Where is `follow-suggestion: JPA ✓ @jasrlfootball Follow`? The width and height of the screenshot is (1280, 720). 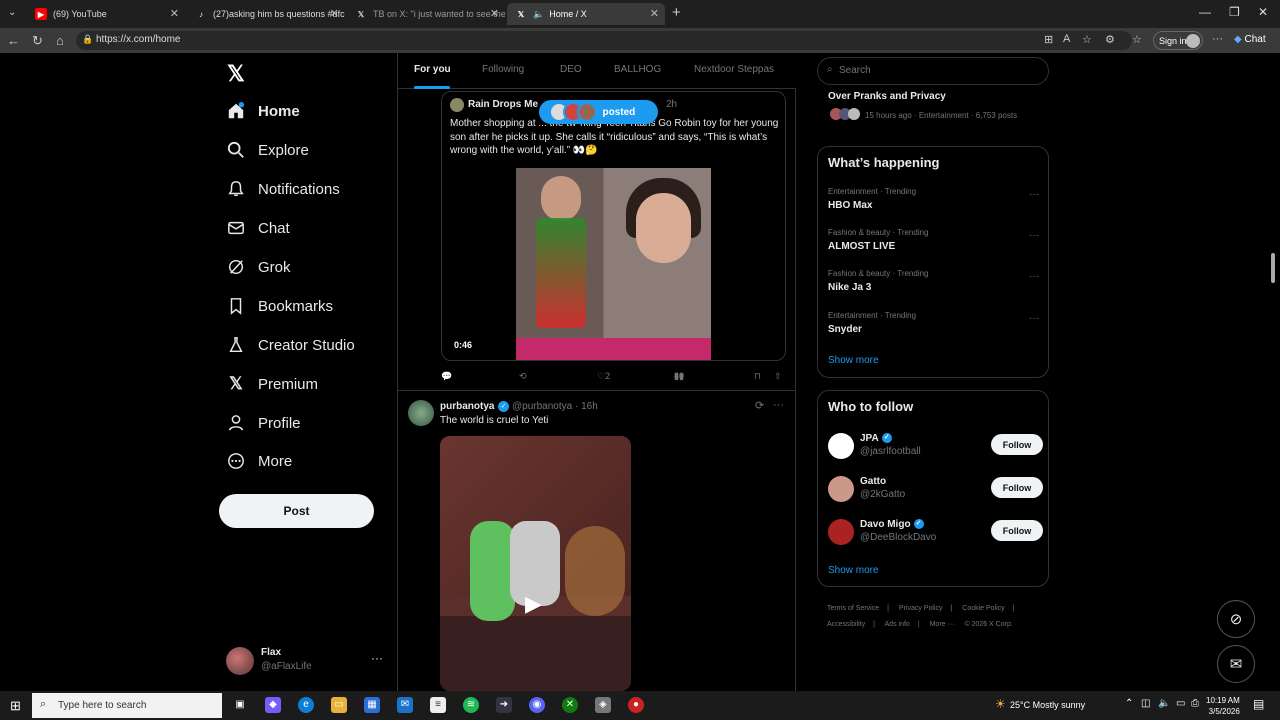 follow-suggestion: JPA ✓ @jasrlfootball Follow is located at coordinates (935, 447).